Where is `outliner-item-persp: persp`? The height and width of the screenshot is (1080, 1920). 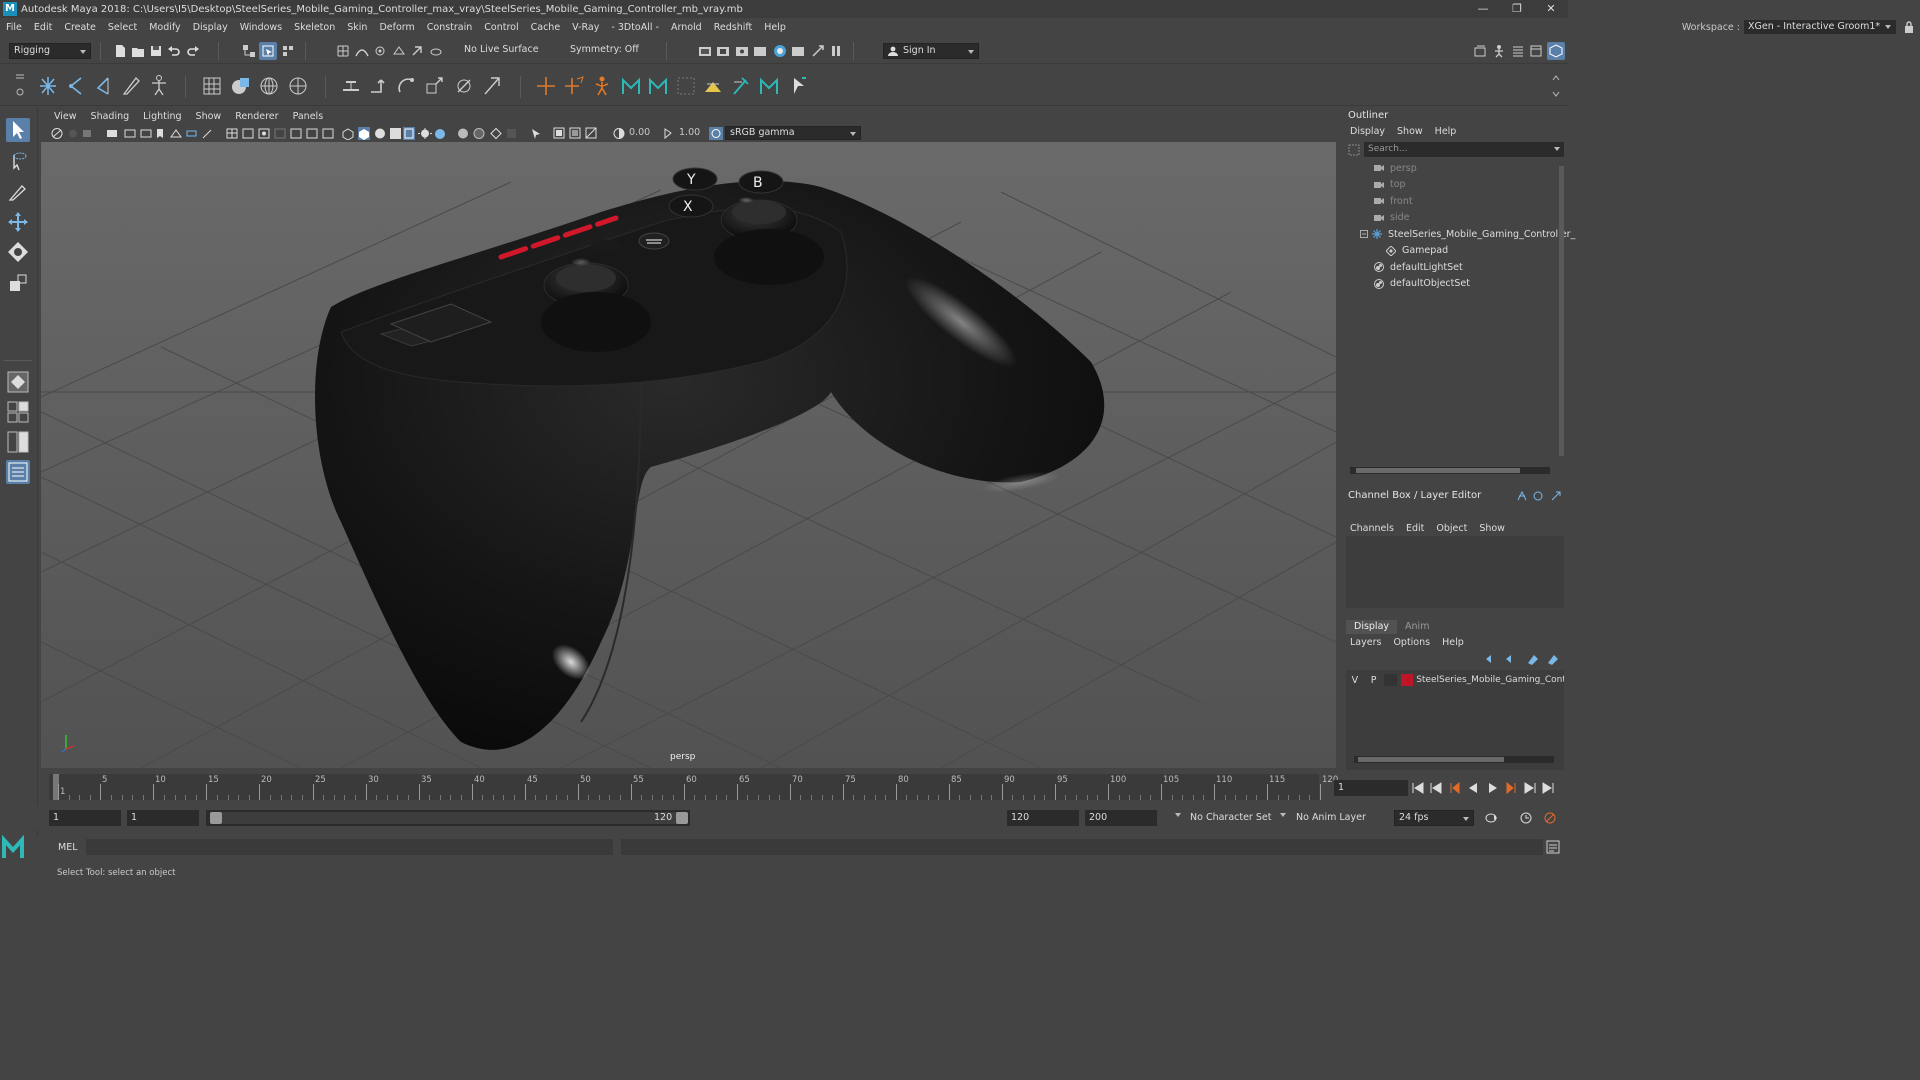
outliner-item-persp: persp is located at coordinates (1451, 168).